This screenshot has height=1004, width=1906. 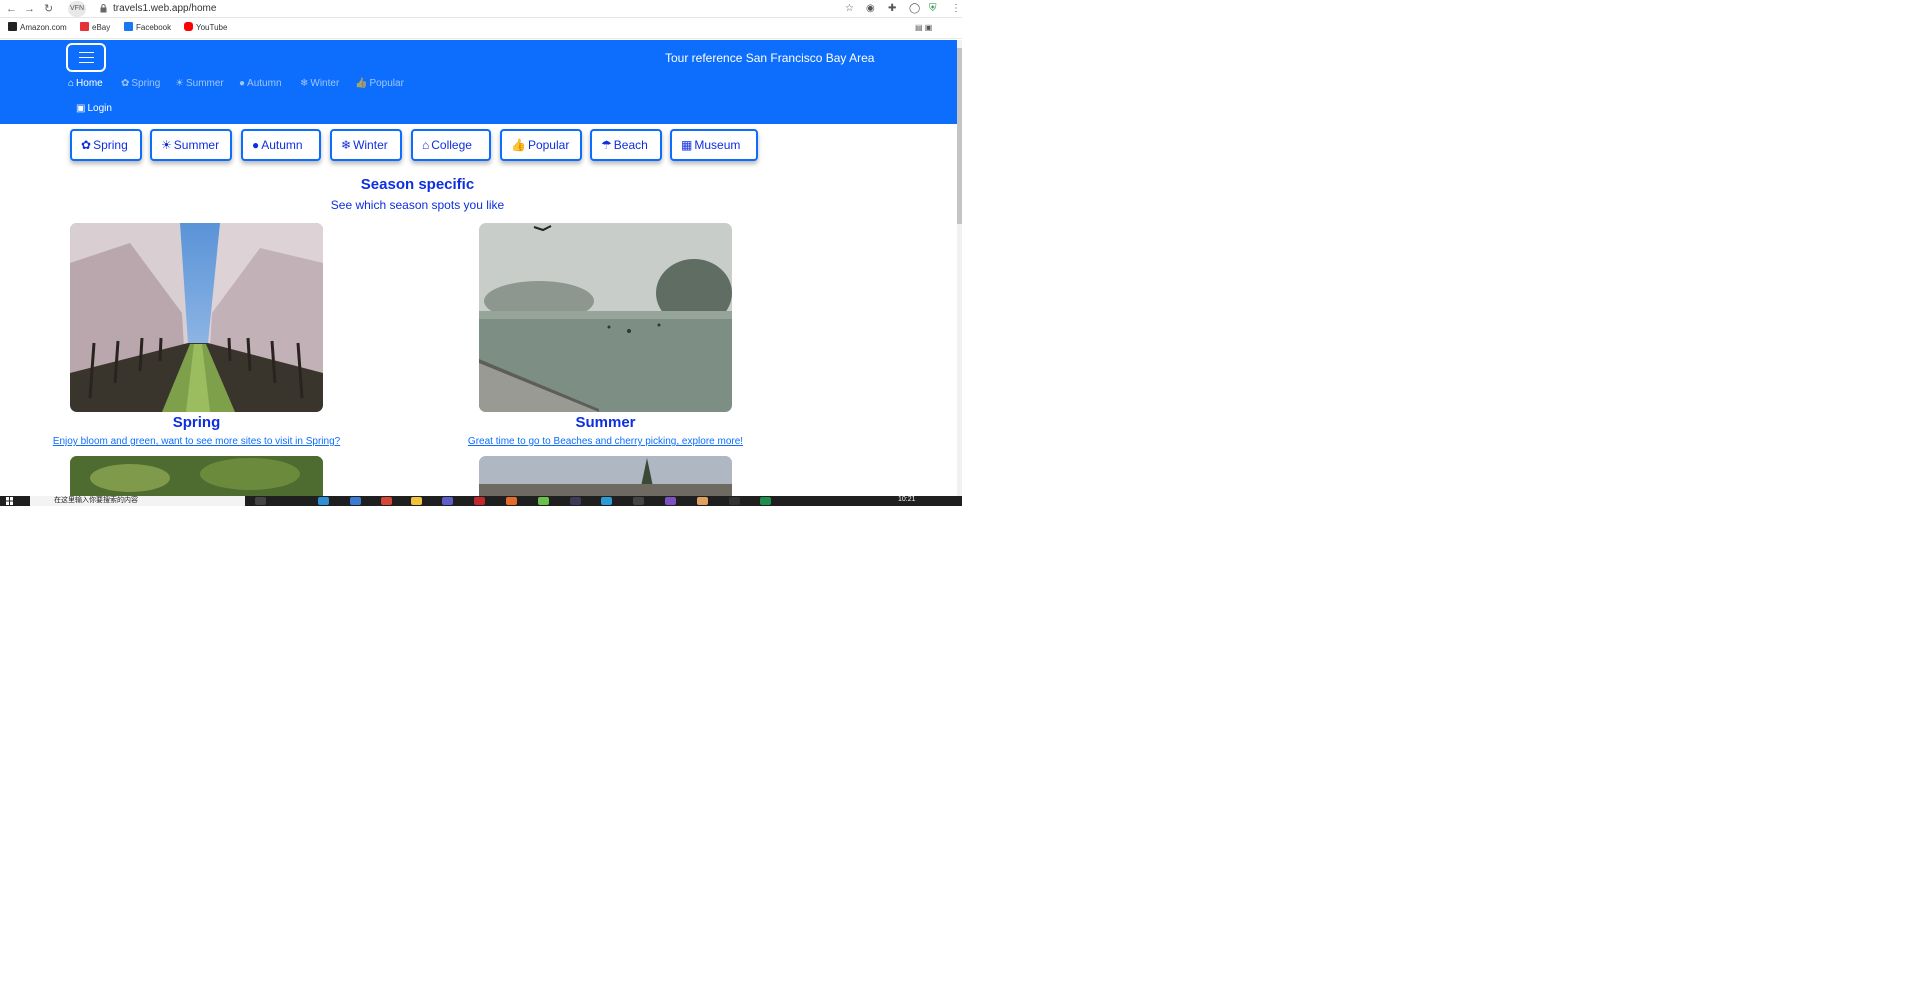 I want to click on umbrella-icon: ☂, so click(x=606, y=145).